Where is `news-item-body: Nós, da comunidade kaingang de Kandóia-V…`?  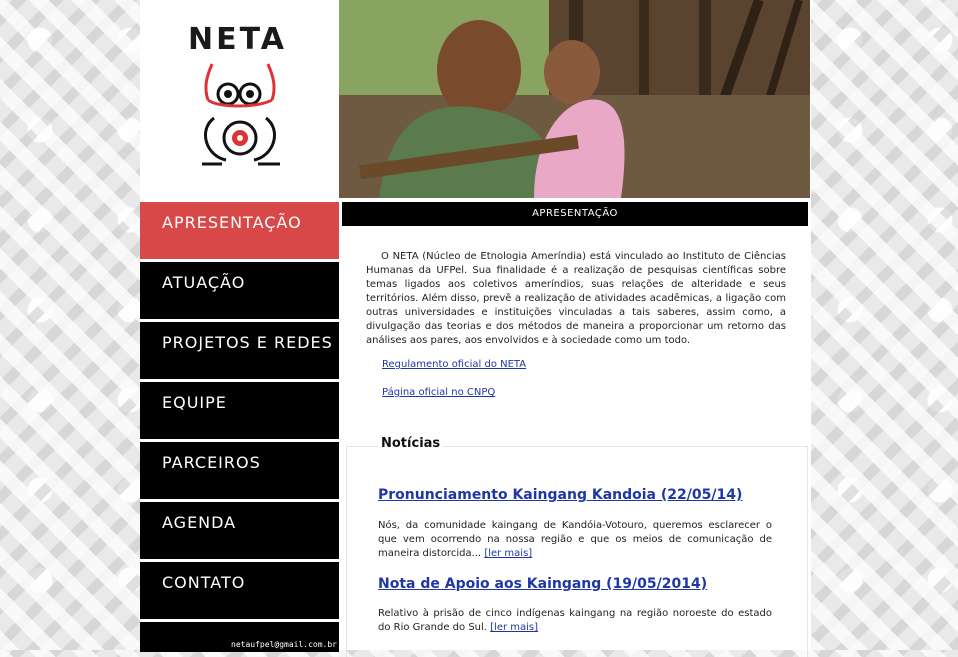
news-item-body: Nós, da comunidade kaingang de Kandóia-V… is located at coordinates (575, 540).